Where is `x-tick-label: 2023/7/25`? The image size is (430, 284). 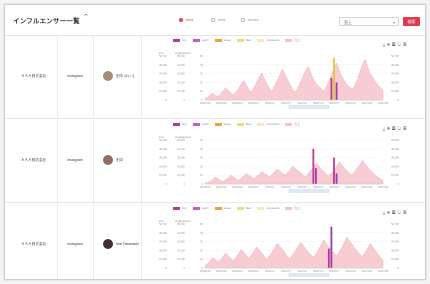
x-tick-label: 2023/7/25 is located at coordinates (366, 271).